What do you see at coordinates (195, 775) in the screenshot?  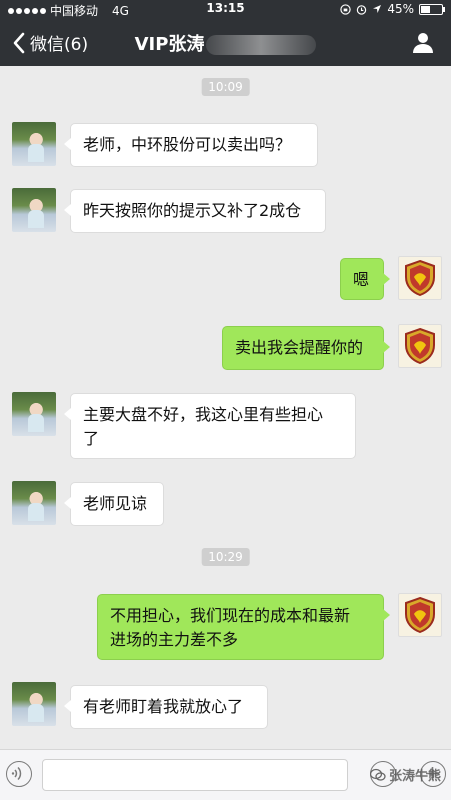 I see `message-input` at bounding box center [195, 775].